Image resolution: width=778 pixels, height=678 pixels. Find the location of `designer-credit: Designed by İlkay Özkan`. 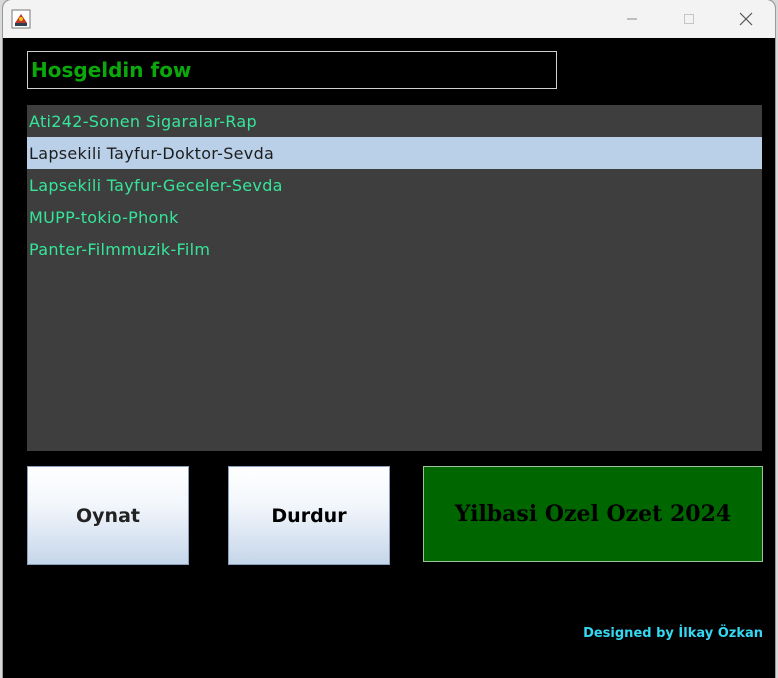

designer-credit: Designed by İlkay Özkan is located at coordinates (673, 633).